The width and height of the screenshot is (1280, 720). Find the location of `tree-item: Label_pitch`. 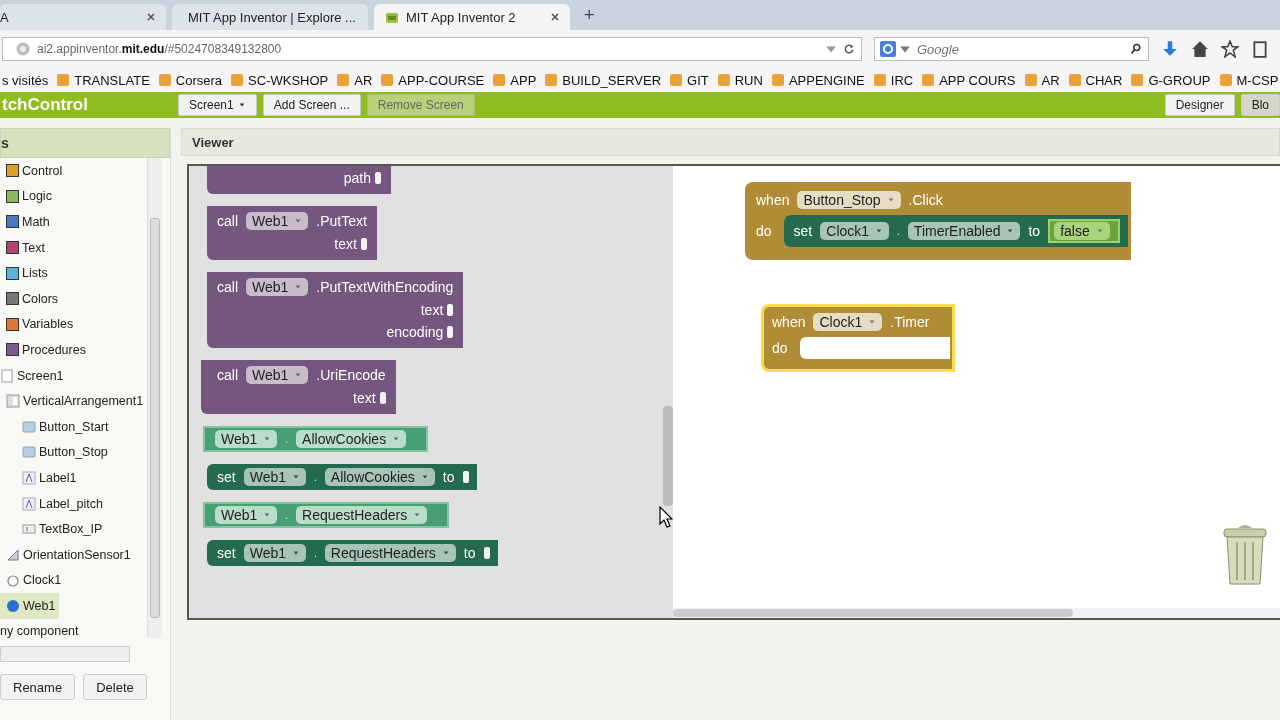

tree-item: Label_pitch is located at coordinates (73, 503).